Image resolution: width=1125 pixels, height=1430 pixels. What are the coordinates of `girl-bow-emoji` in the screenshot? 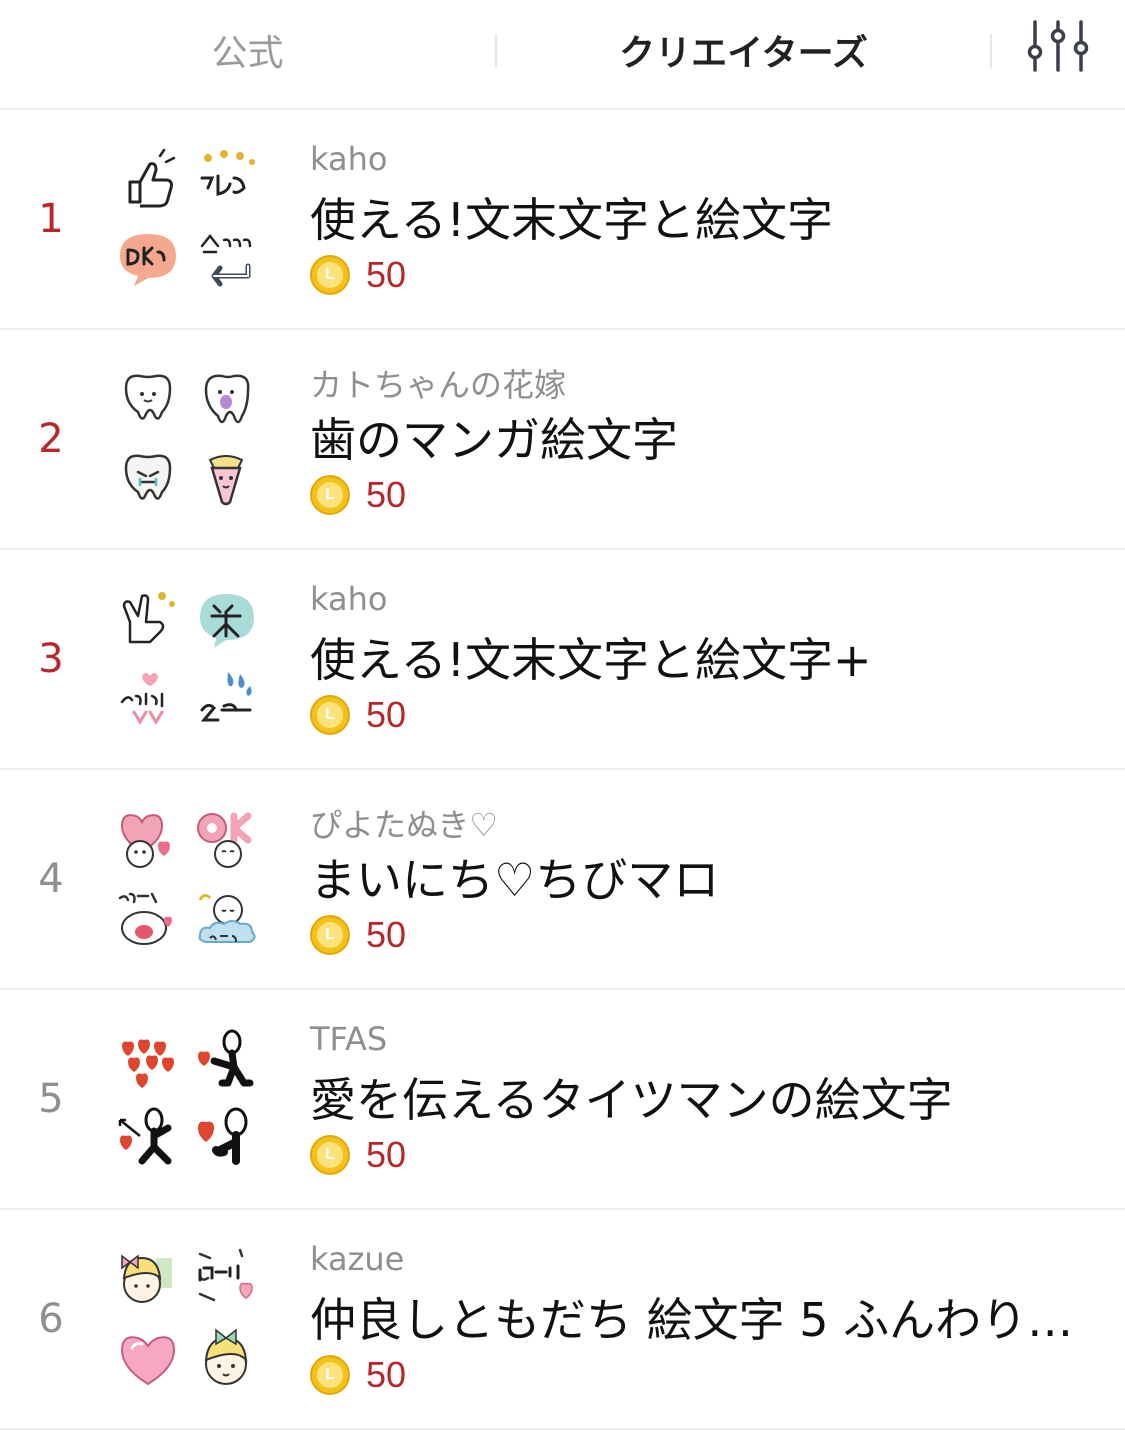 It's located at (146, 1278).